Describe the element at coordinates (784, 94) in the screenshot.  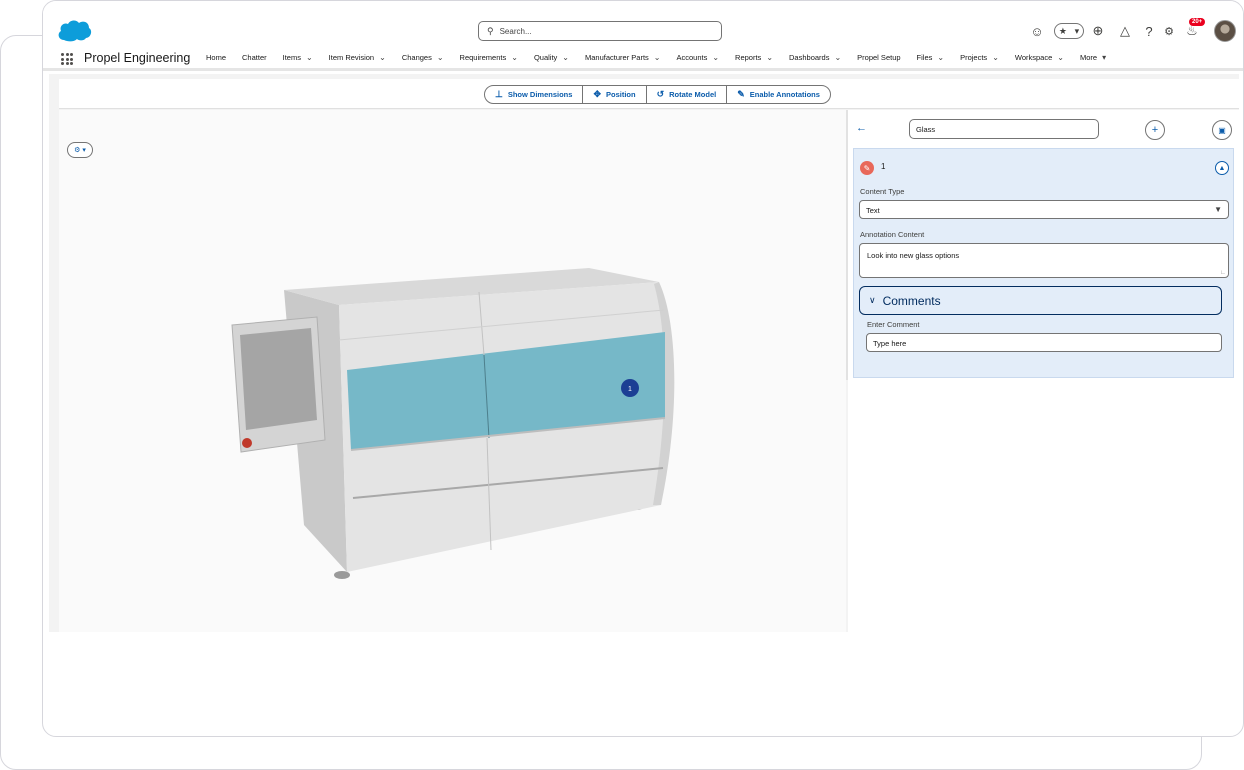
I see `enable-annotations-label: Enable Annotations` at that location.